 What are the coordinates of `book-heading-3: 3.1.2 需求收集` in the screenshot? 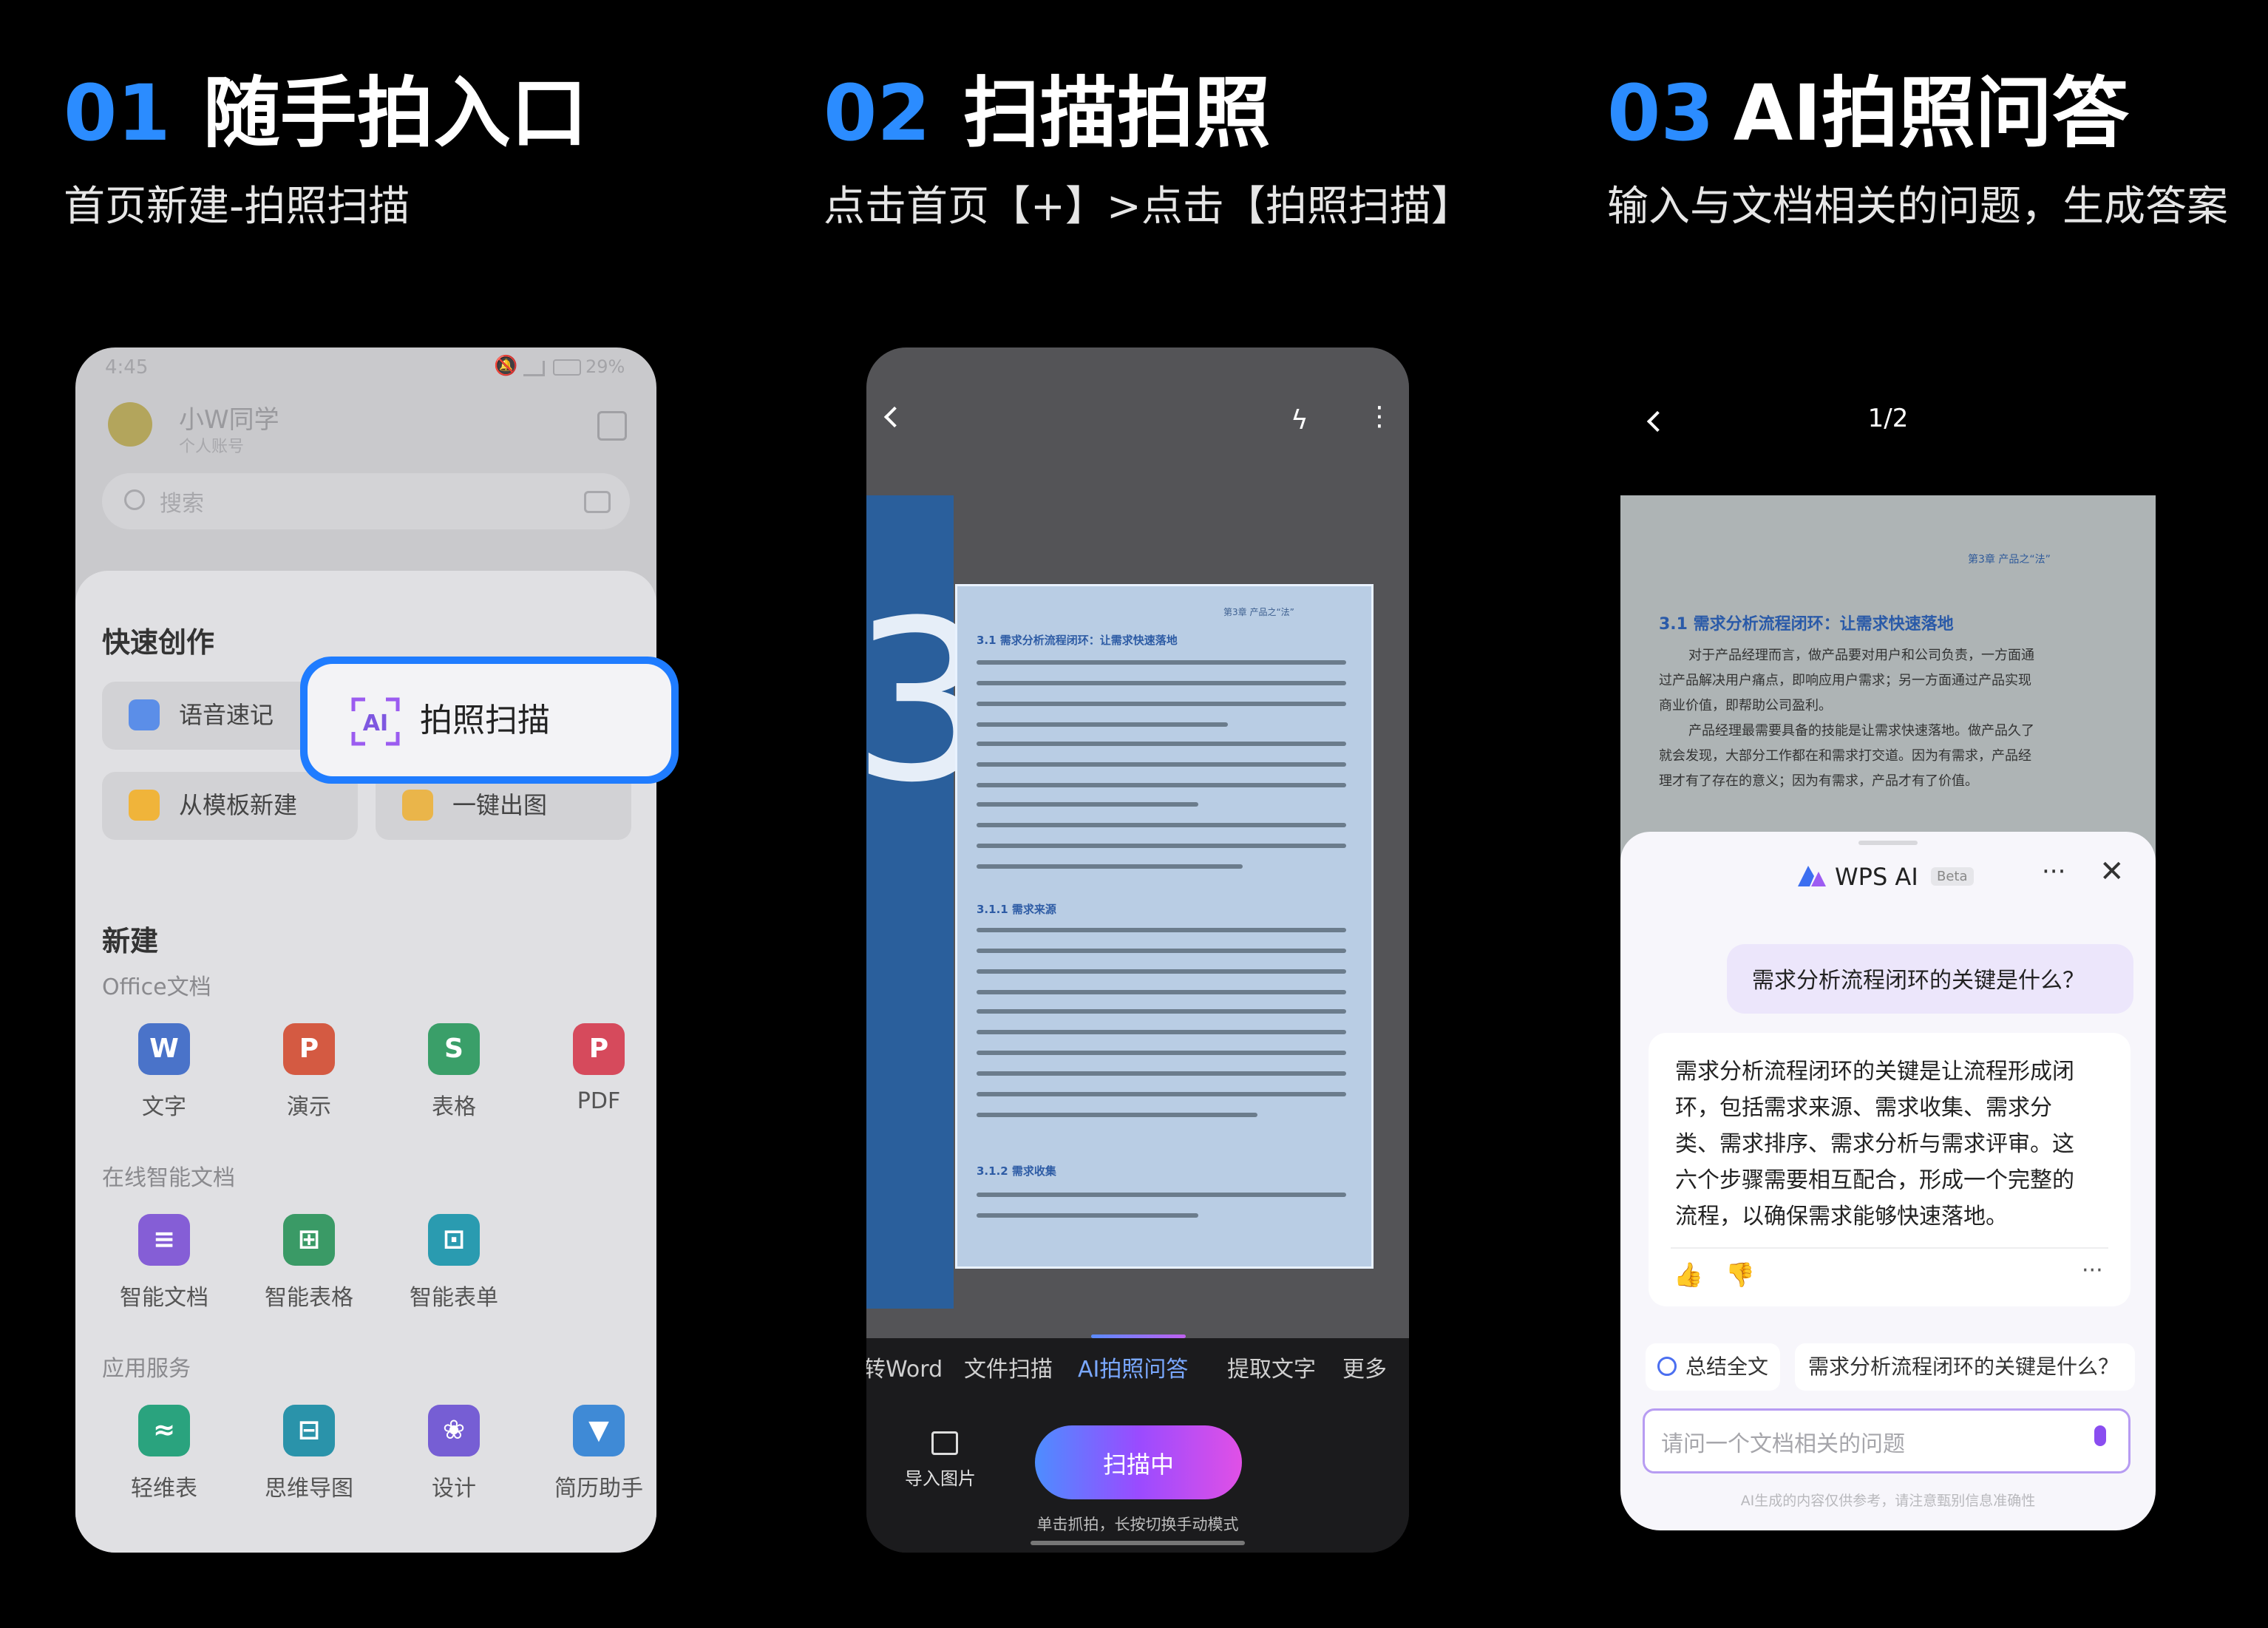 It's located at (1017, 1171).